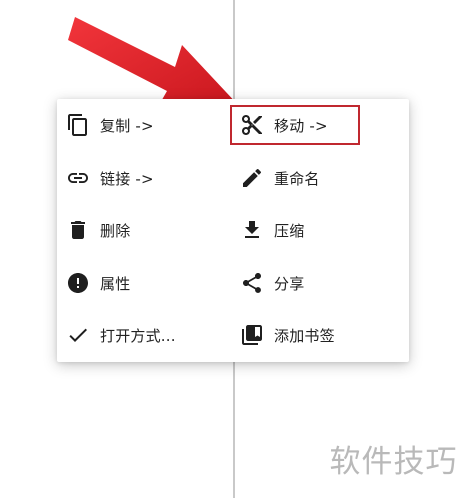  I want to click on copy-icon, so click(78, 125).